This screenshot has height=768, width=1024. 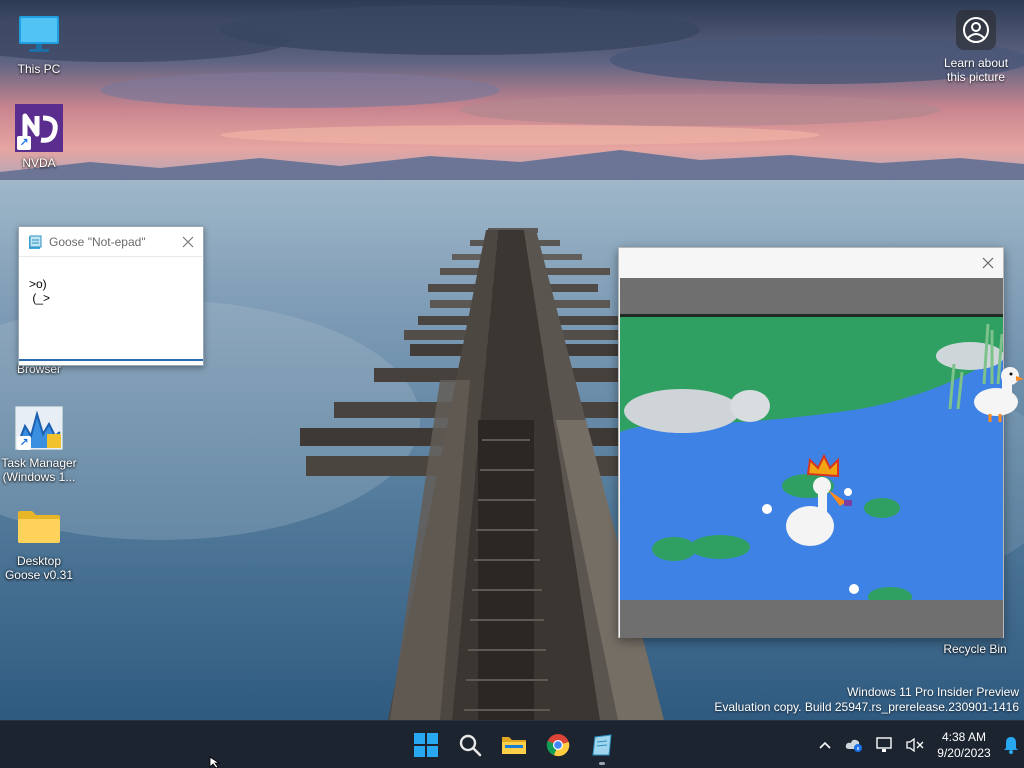 What do you see at coordinates (111, 281) in the screenshot?
I see `notepad-text-area: >o) (_>` at bounding box center [111, 281].